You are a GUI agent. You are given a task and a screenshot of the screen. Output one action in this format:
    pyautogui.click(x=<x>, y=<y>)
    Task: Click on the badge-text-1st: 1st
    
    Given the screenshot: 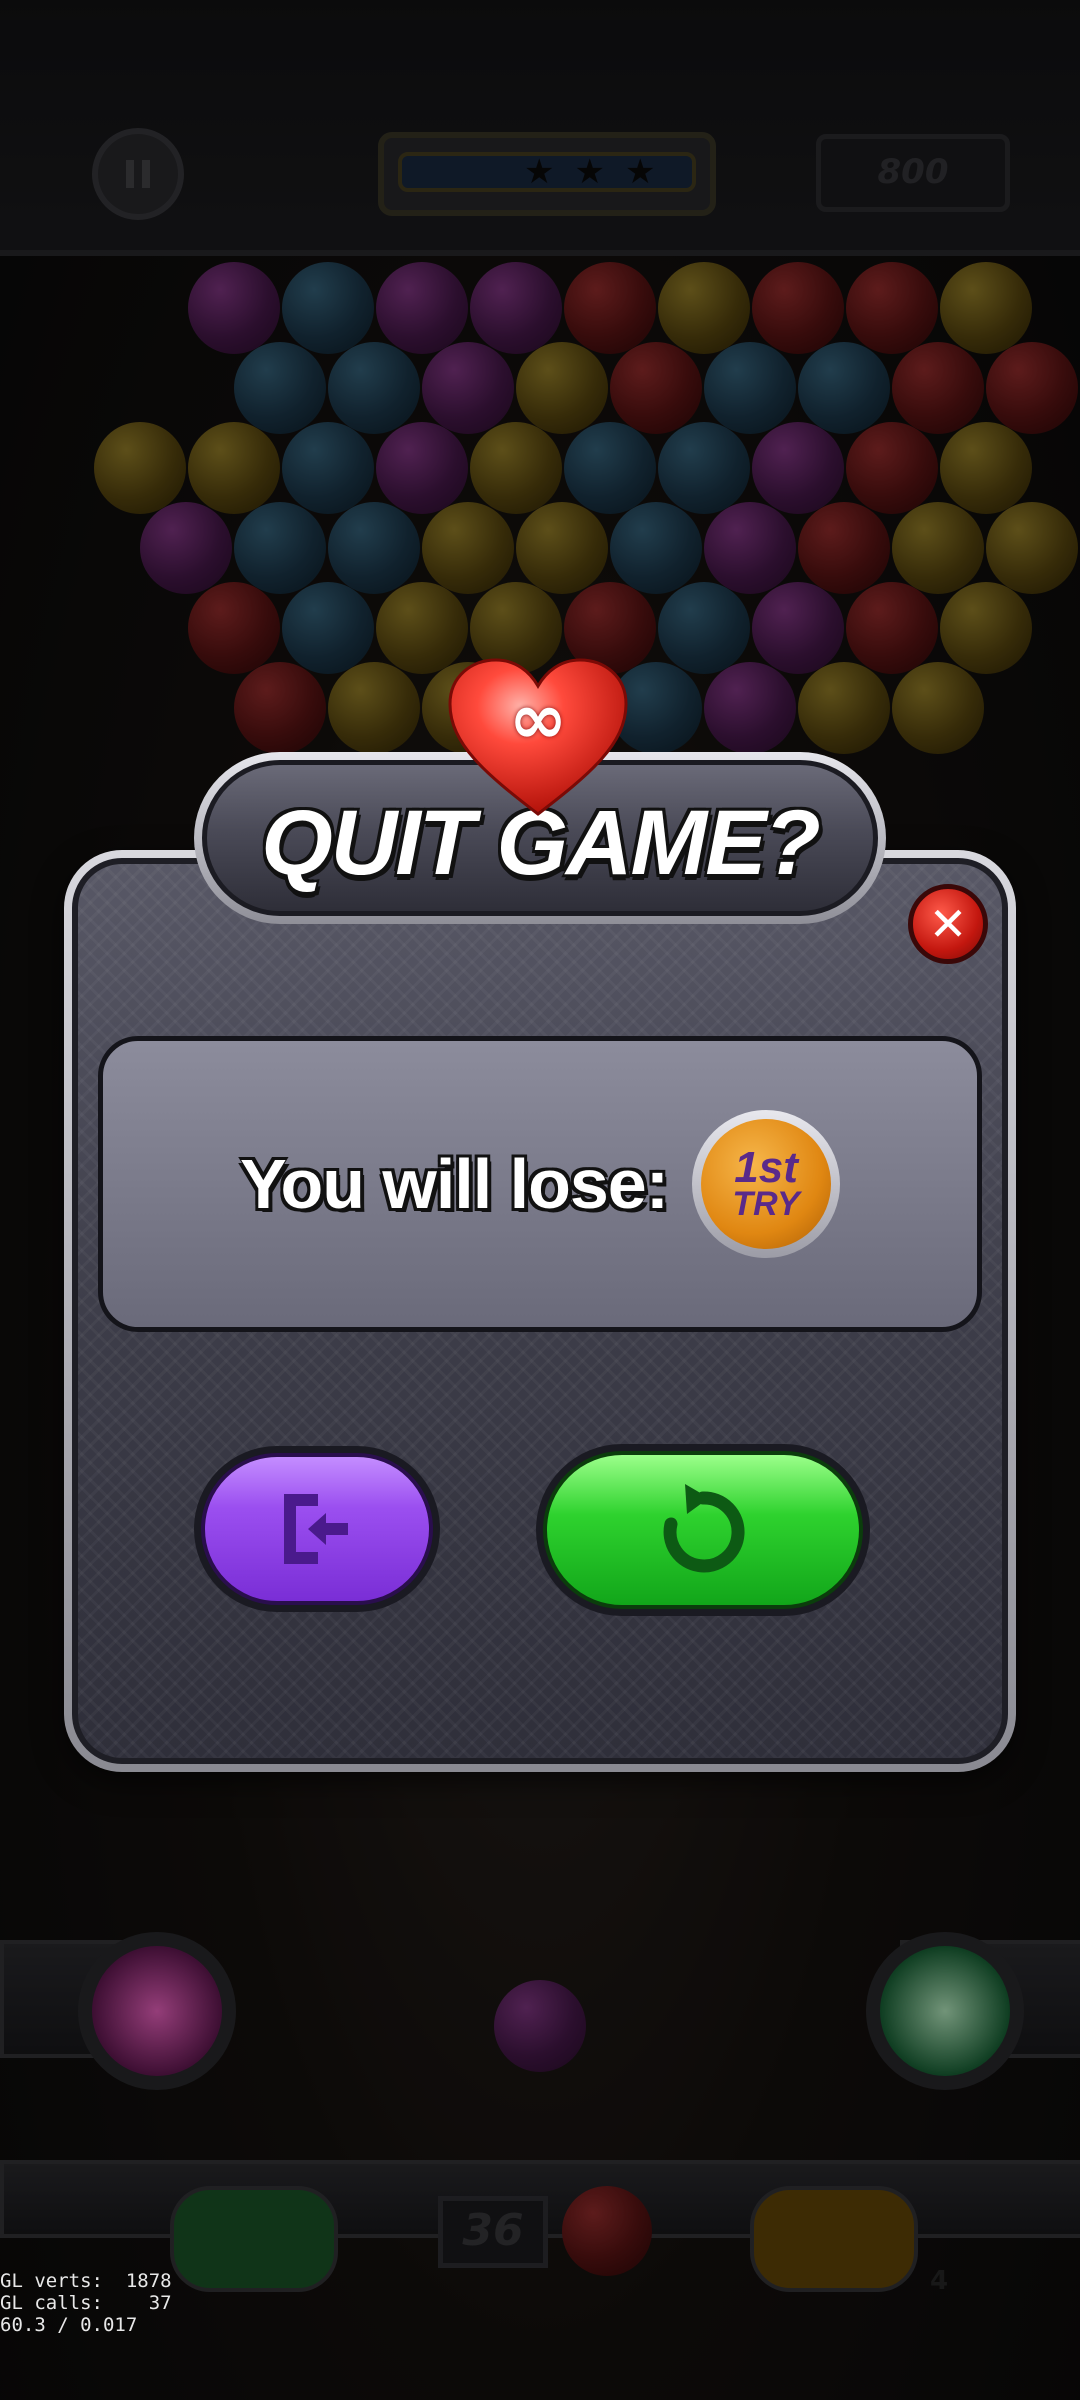 What is the action you would take?
    pyautogui.click(x=766, y=1167)
    